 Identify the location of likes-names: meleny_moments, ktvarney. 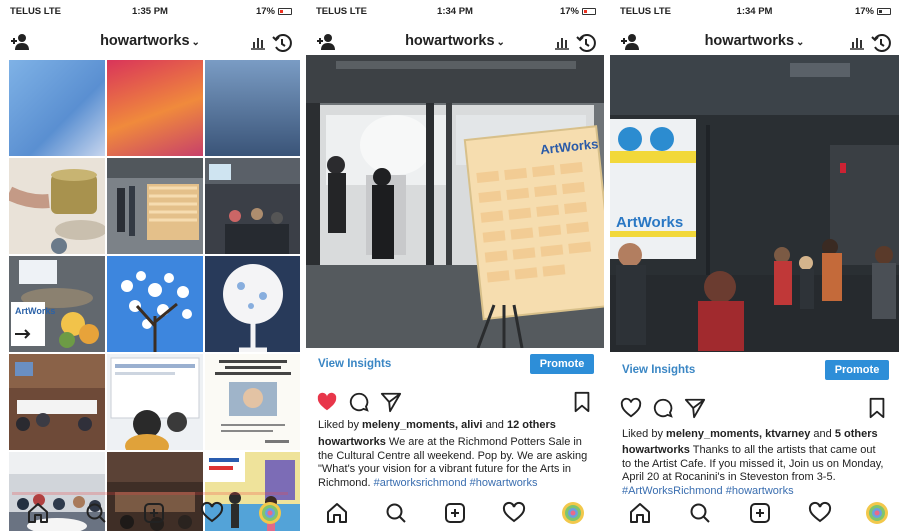
(738, 434).